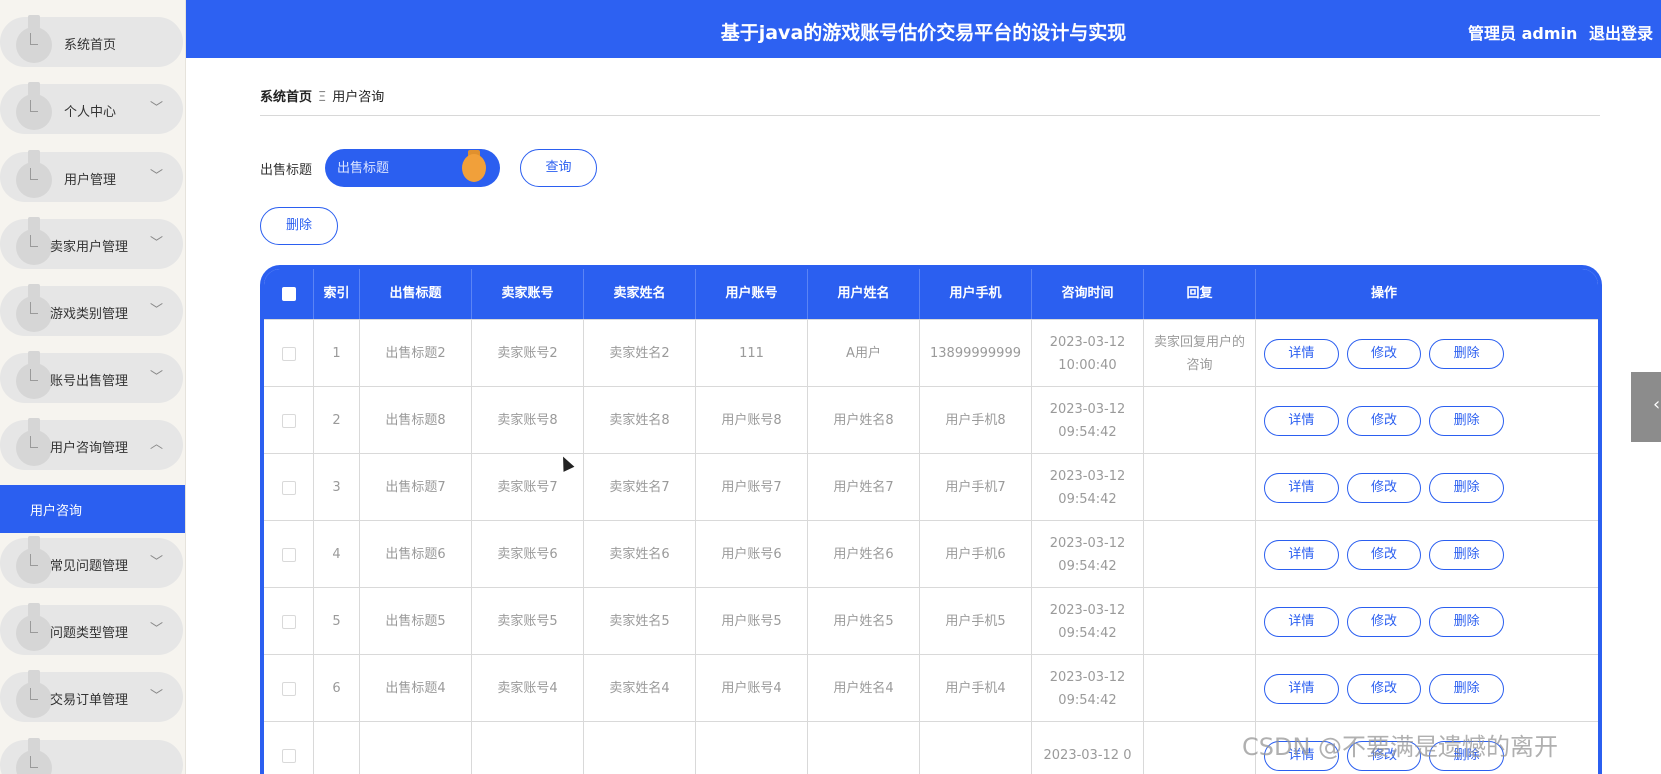 The height and width of the screenshot is (774, 1661). Describe the element at coordinates (336, 487) in the screenshot. I see `index-cell: 3` at that location.